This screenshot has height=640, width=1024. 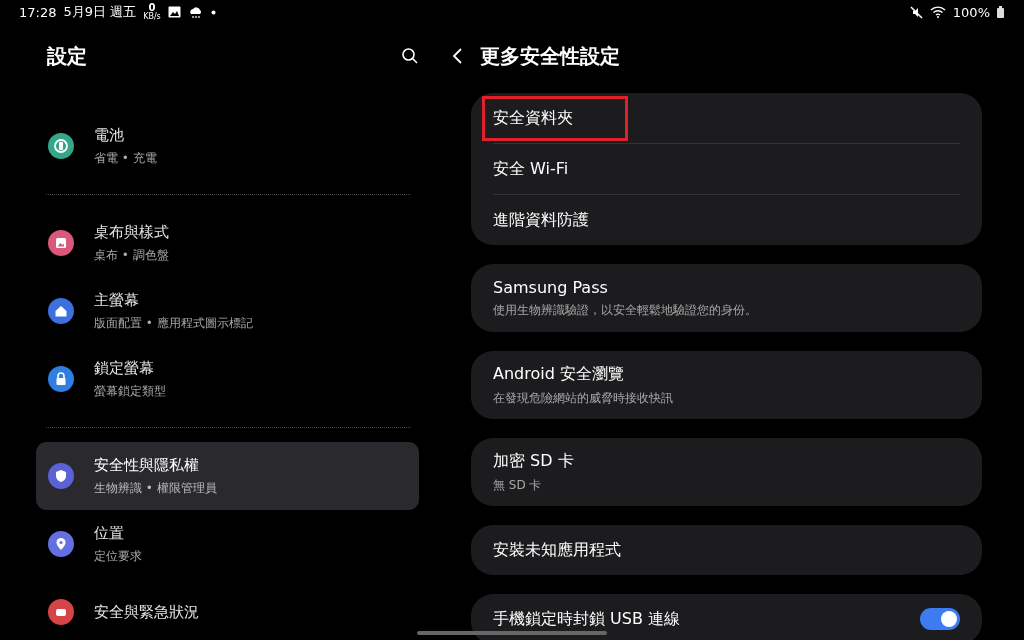 What do you see at coordinates (937, 12) in the screenshot?
I see `wifi-icon` at bounding box center [937, 12].